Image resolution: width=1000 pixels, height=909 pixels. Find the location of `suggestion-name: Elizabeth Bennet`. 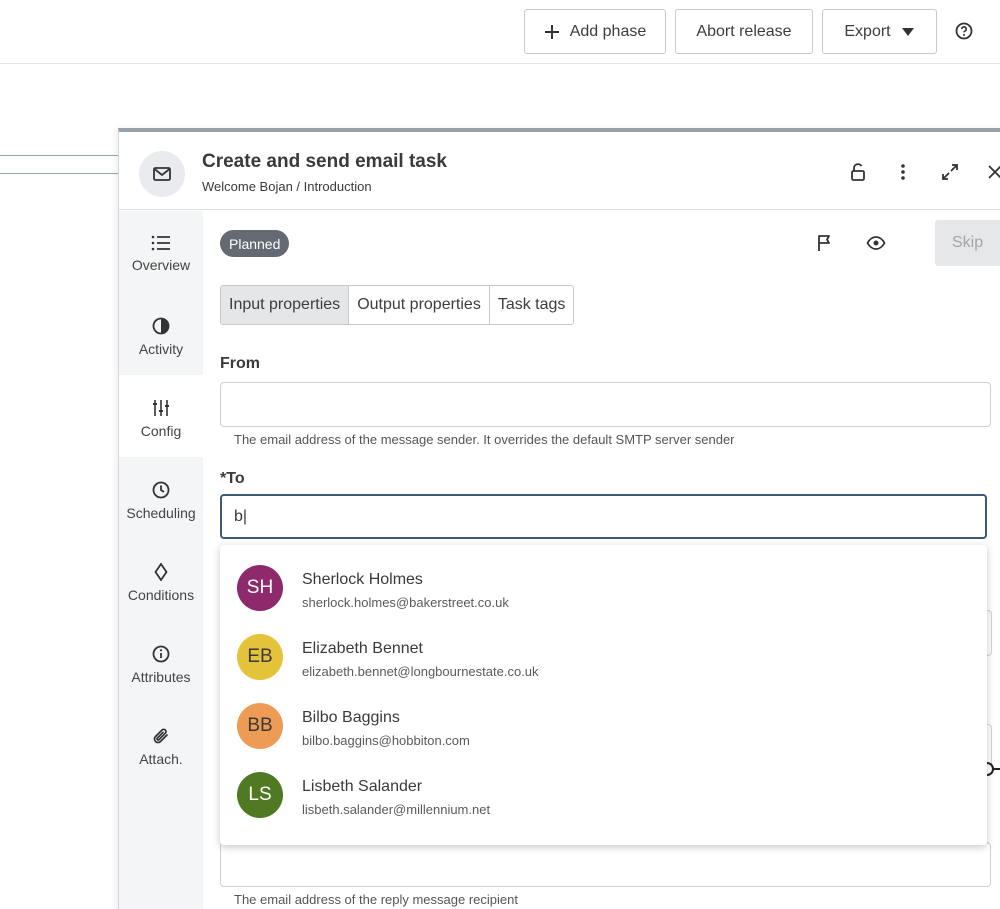

suggestion-name: Elizabeth Bennet is located at coordinates (362, 648).